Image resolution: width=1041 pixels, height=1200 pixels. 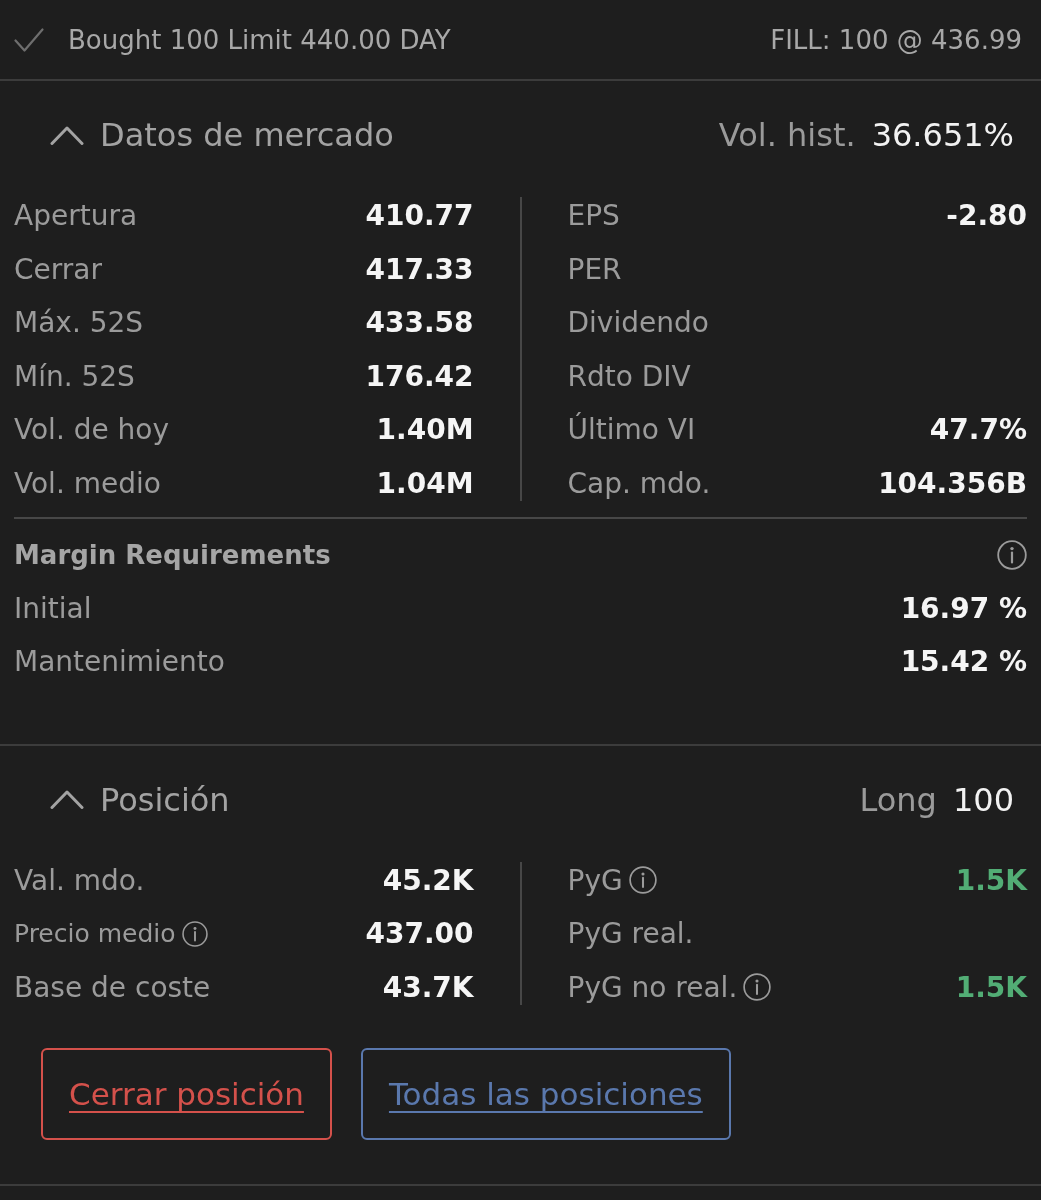 What do you see at coordinates (79, 880) in the screenshot?
I see `stat-label: Val. mdo.` at bounding box center [79, 880].